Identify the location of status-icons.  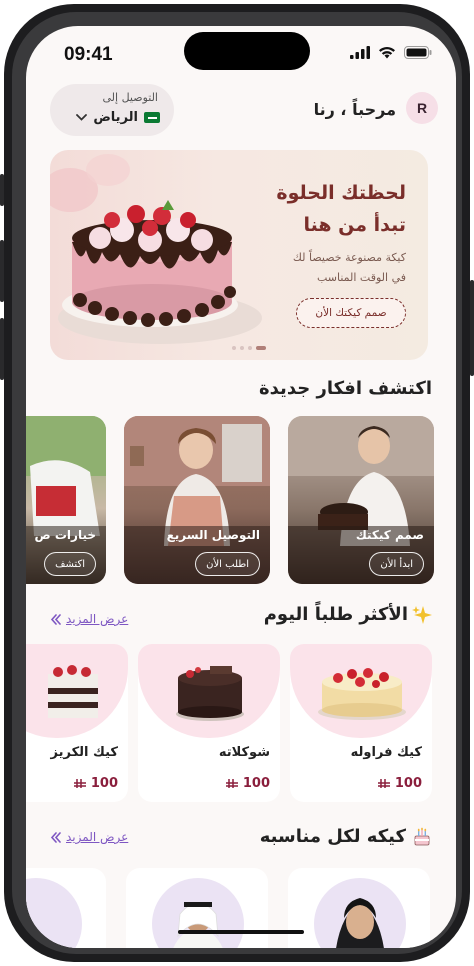
(391, 52).